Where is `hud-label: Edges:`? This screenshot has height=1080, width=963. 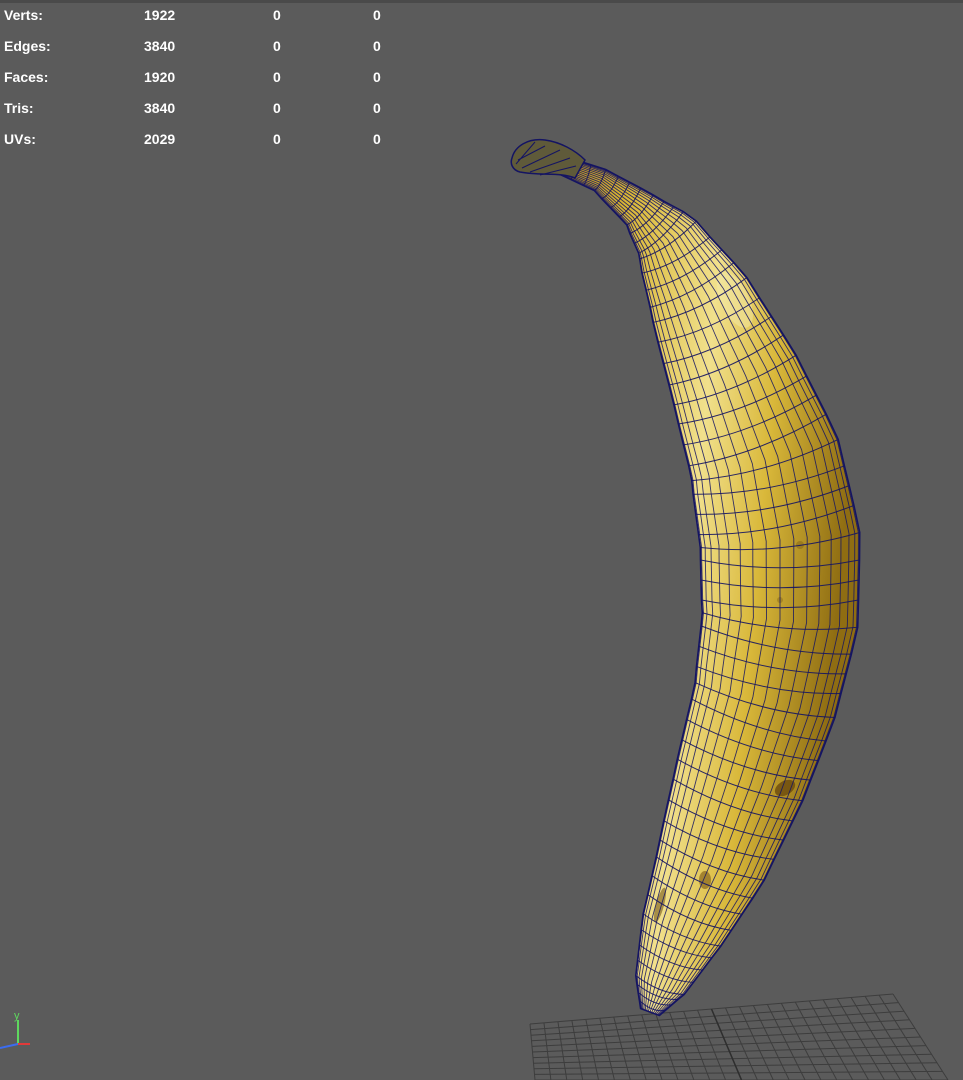 hud-label: Edges: is located at coordinates (27, 46).